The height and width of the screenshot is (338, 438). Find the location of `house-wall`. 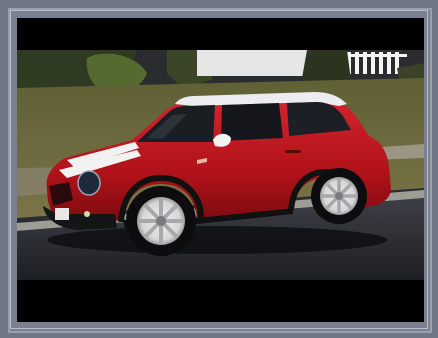

house-wall is located at coordinates (257, 63).